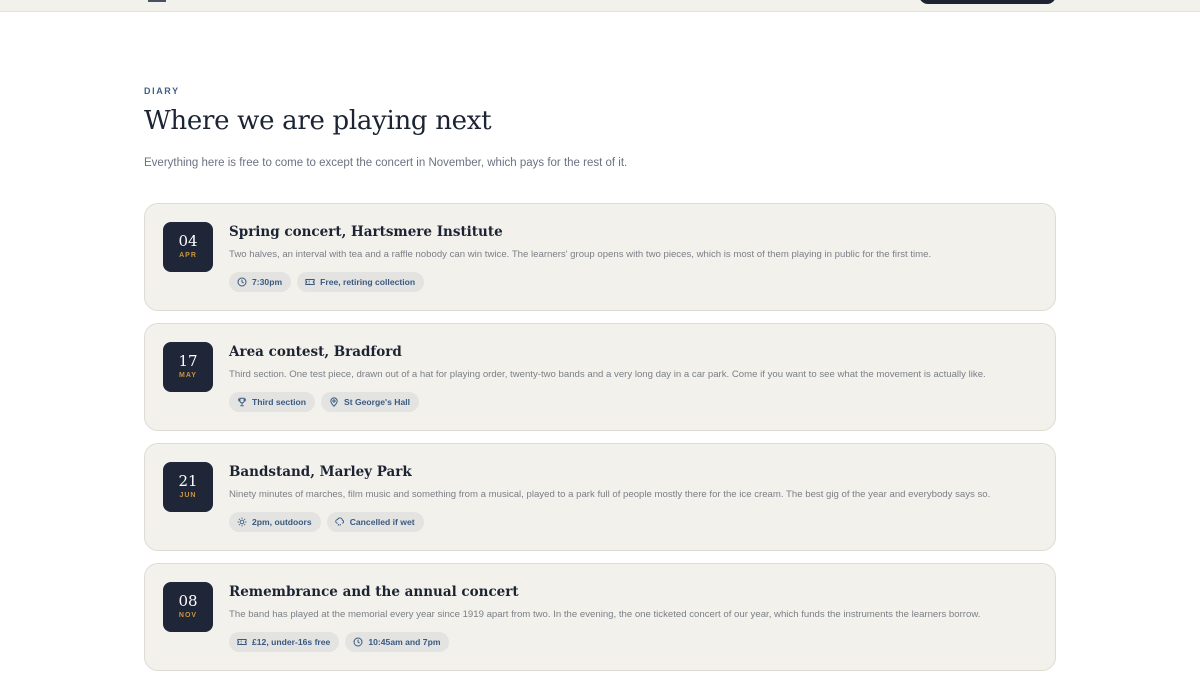 This screenshot has width=1200, height=675. I want to click on date-month: JUN, so click(188, 495).